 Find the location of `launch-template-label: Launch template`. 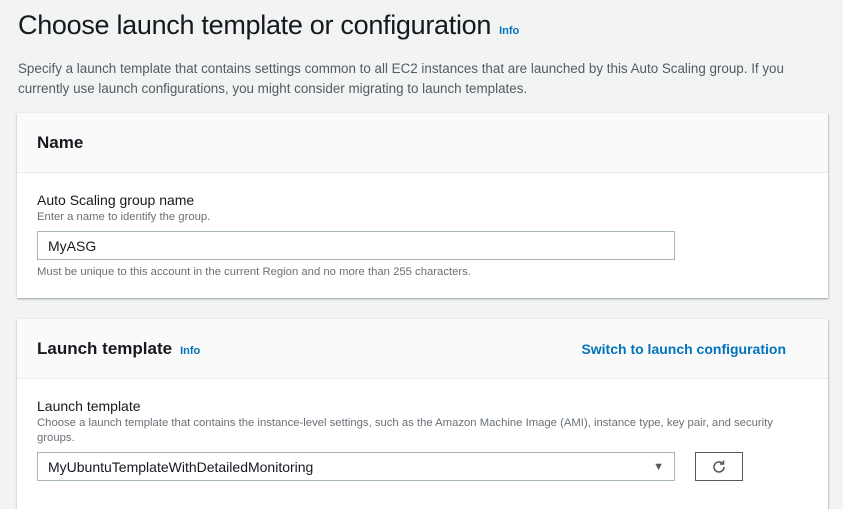

launch-template-label: Launch template is located at coordinates (89, 406).